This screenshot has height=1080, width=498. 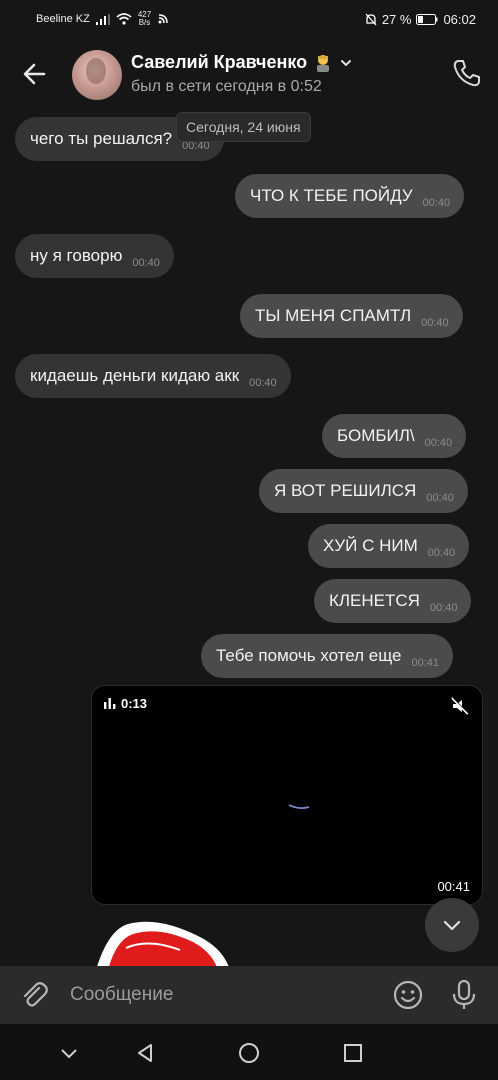 What do you see at coordinates (76, 255) in the screenshot?
I see `message-text: ну я говорю` at bounding box center [76, 255].